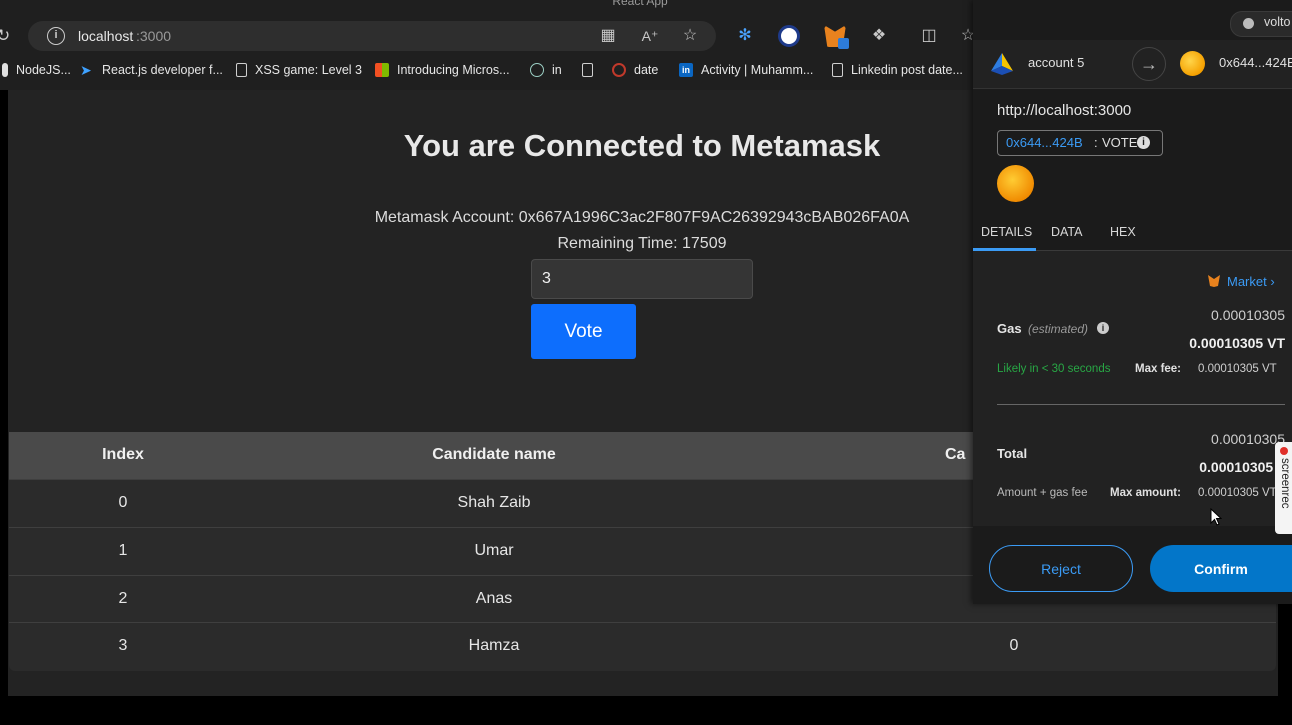 The height and width of the screenshot is (725, 1292). What do you see at coordinates (929, 36) in the screenshot?
I see `split-screen-icon: ◫` at bounding box center [929, 36].